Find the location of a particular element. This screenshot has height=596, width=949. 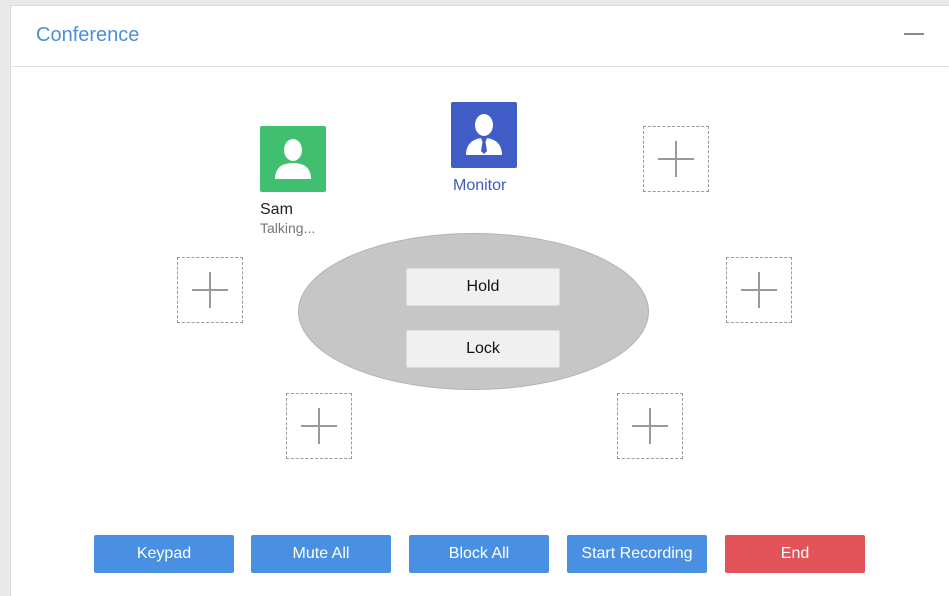

keypad-button: Keypad is located at coordinates (164, 554).